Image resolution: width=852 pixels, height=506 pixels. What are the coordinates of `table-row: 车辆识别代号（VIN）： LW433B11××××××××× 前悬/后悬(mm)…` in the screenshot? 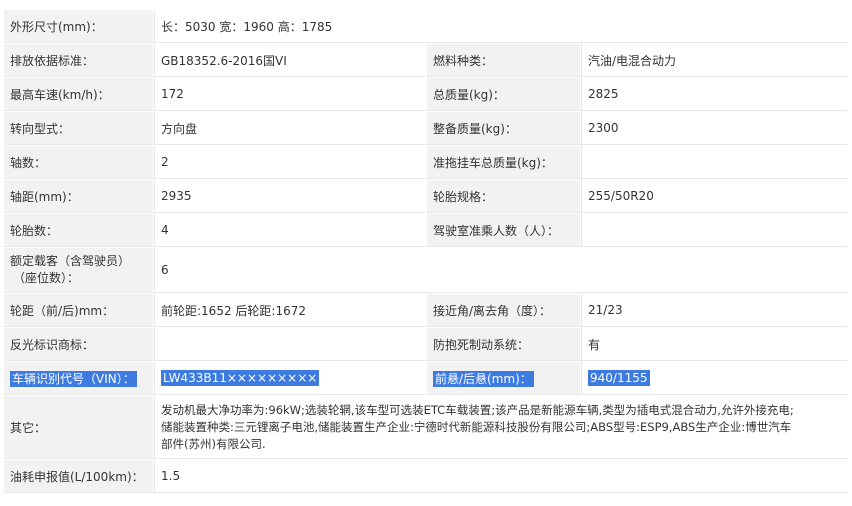 It's located at (425, 378).